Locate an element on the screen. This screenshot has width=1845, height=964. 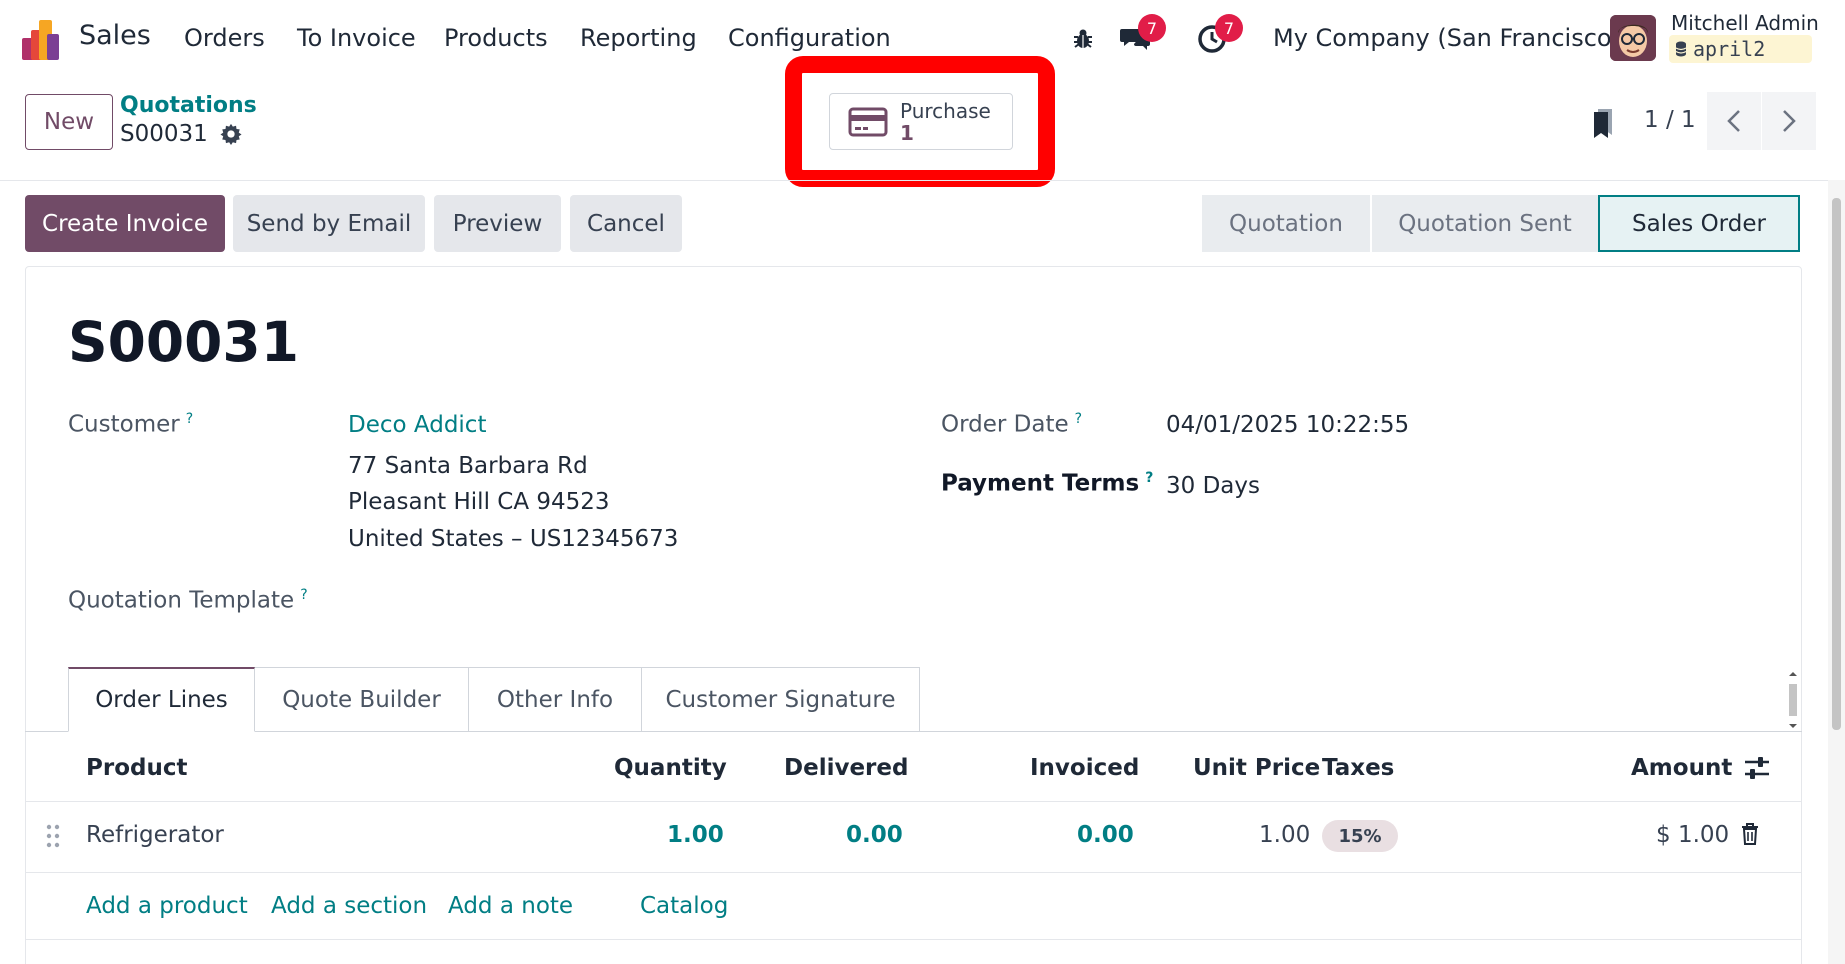
status-bar: Quotation Quotation Sent Sales Order is located at coordinates (1501, 223).